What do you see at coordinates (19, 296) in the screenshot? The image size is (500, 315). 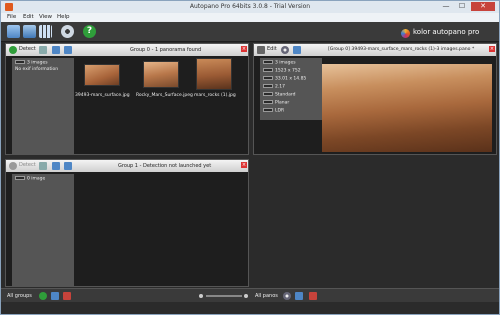 I see `all-groups-label: All groups` at bounding box center [19, 296].